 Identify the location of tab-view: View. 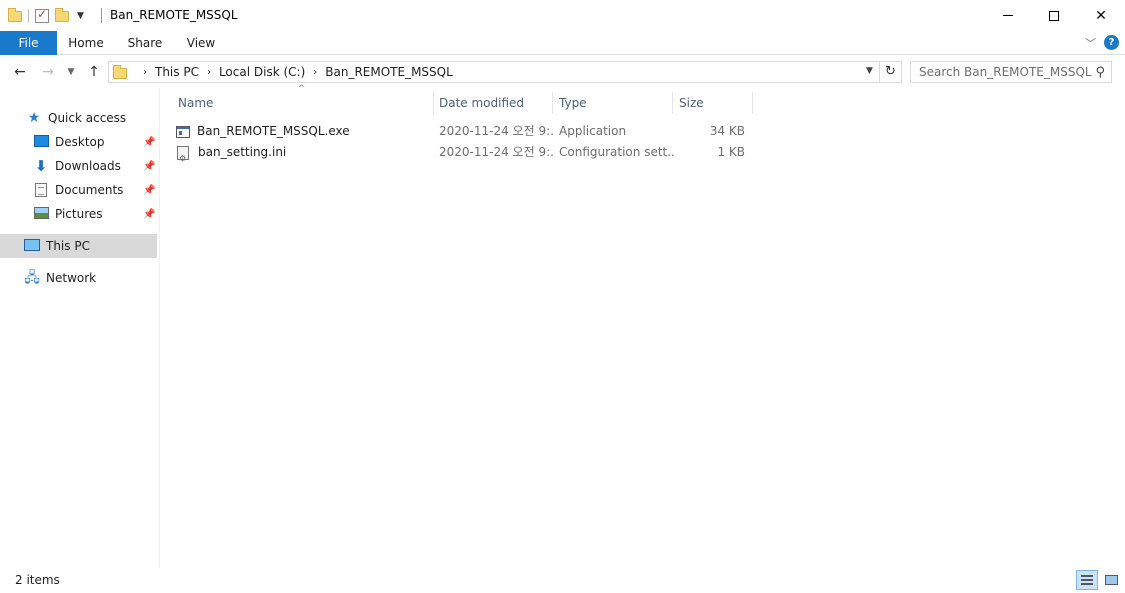
(201, 43).